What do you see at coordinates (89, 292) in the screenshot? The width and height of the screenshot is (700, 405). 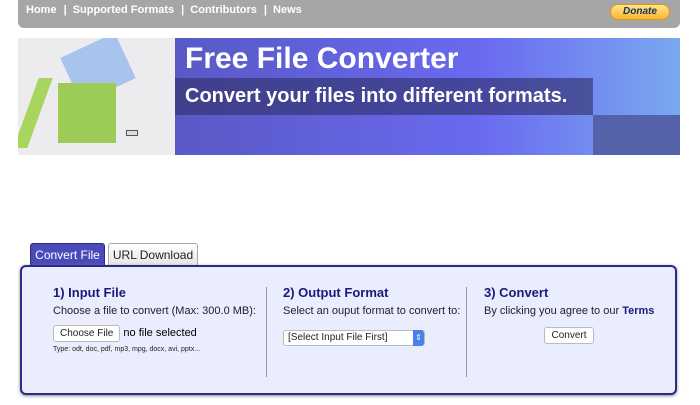 I see `input-heading: 1) Input File` at bounding box center [89, 292].